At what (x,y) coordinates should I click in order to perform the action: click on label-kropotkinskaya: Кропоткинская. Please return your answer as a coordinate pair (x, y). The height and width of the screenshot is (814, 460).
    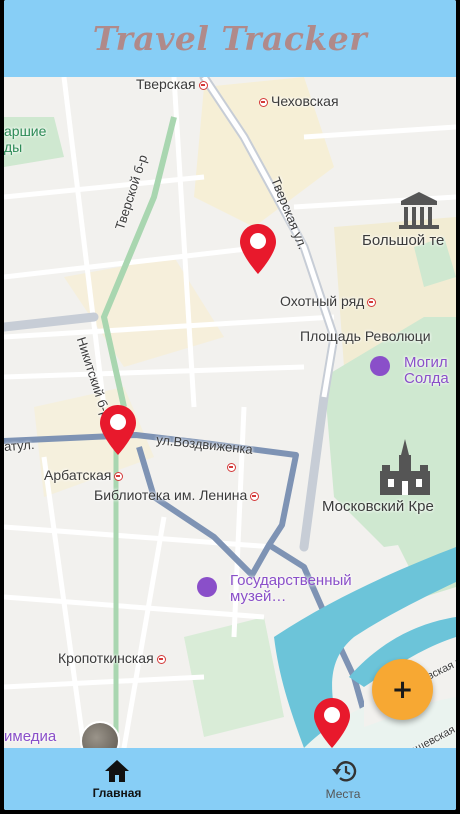
    Looking at the image, I should click on (113, 658).